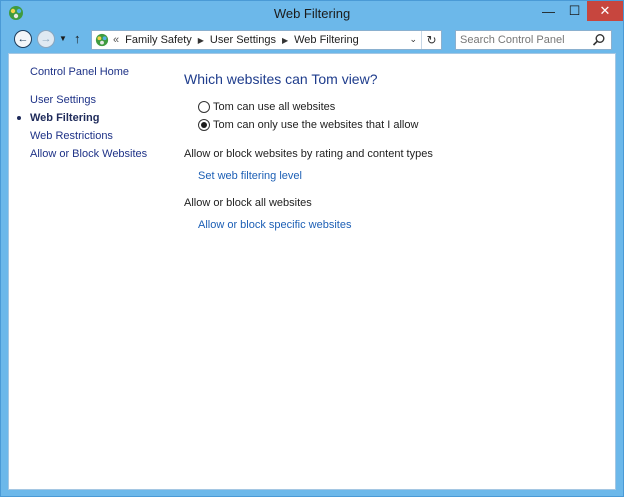 Image resolution: width=624 pixels, height=497 pixels. What do you see at coordinates (64, 118) in the screenshot?
I see `sidebar-item-web-filtering: Web Filtering` at bounding box center [64, 118].